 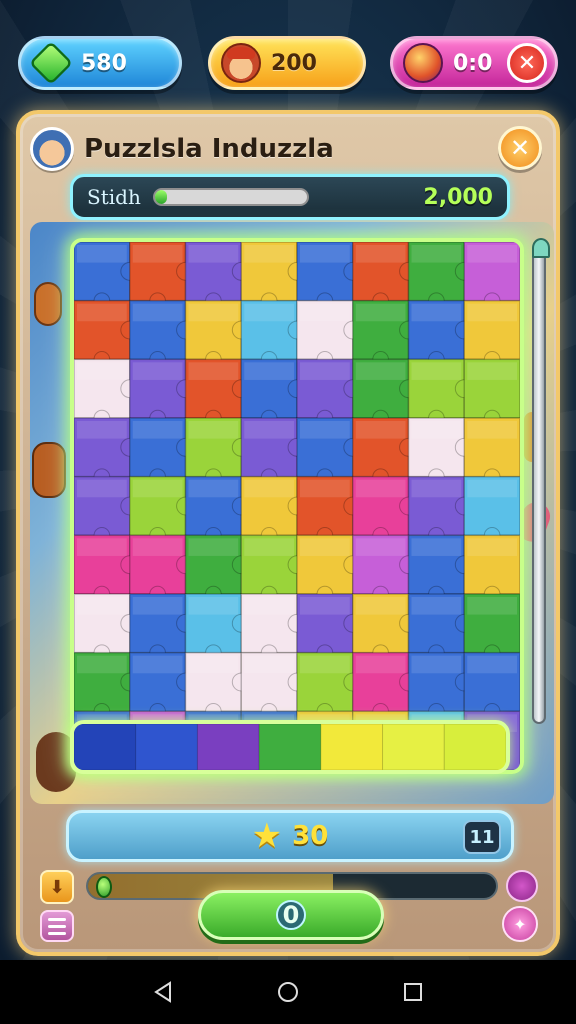 I want to click on play-button: 0, so click(x=291, y=915).